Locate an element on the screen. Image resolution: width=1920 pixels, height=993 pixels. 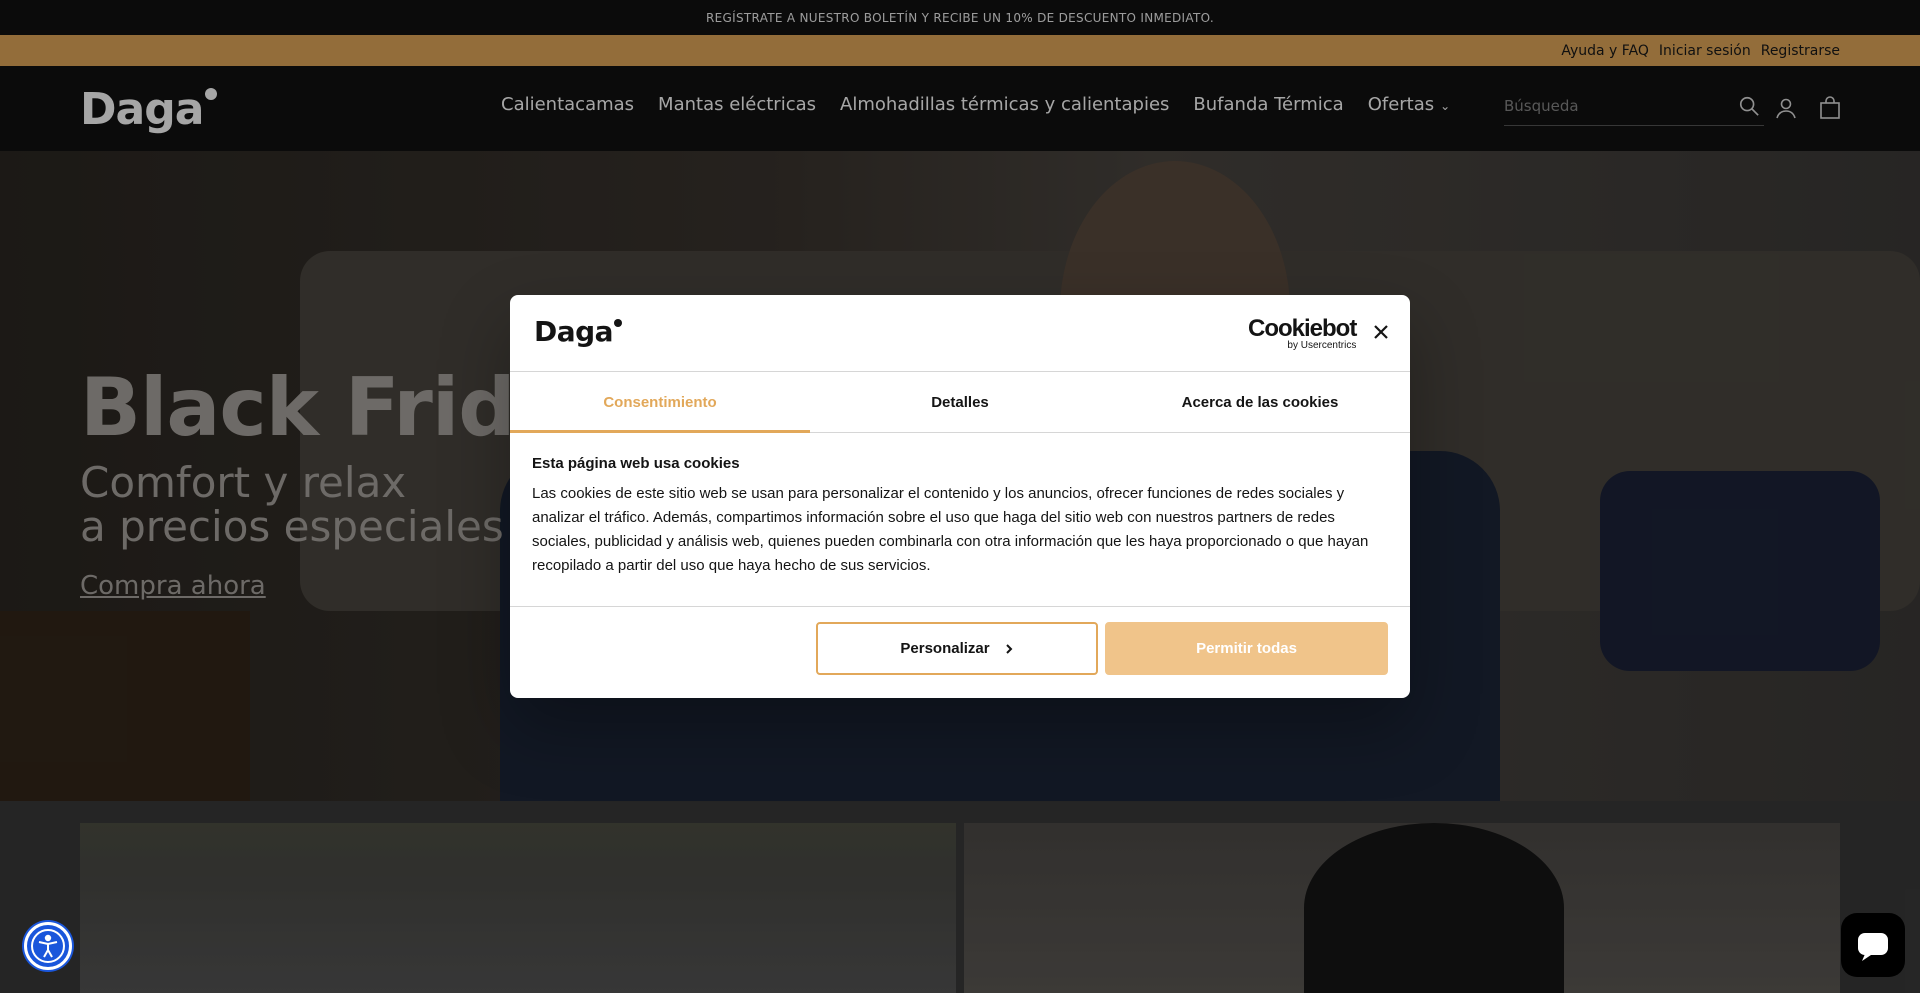
chat-icon is located at coordinates (1873, 947).